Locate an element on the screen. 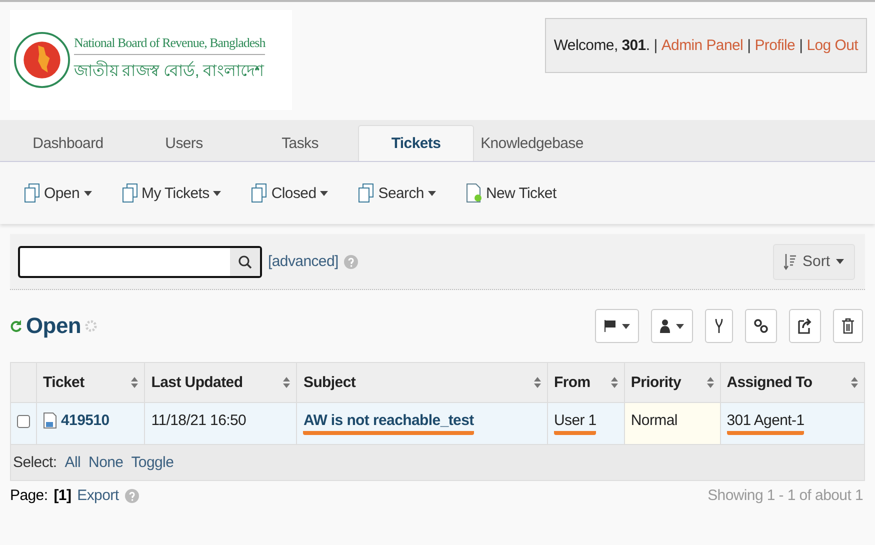  page-label: Page: is located at coordinates (29, 495).